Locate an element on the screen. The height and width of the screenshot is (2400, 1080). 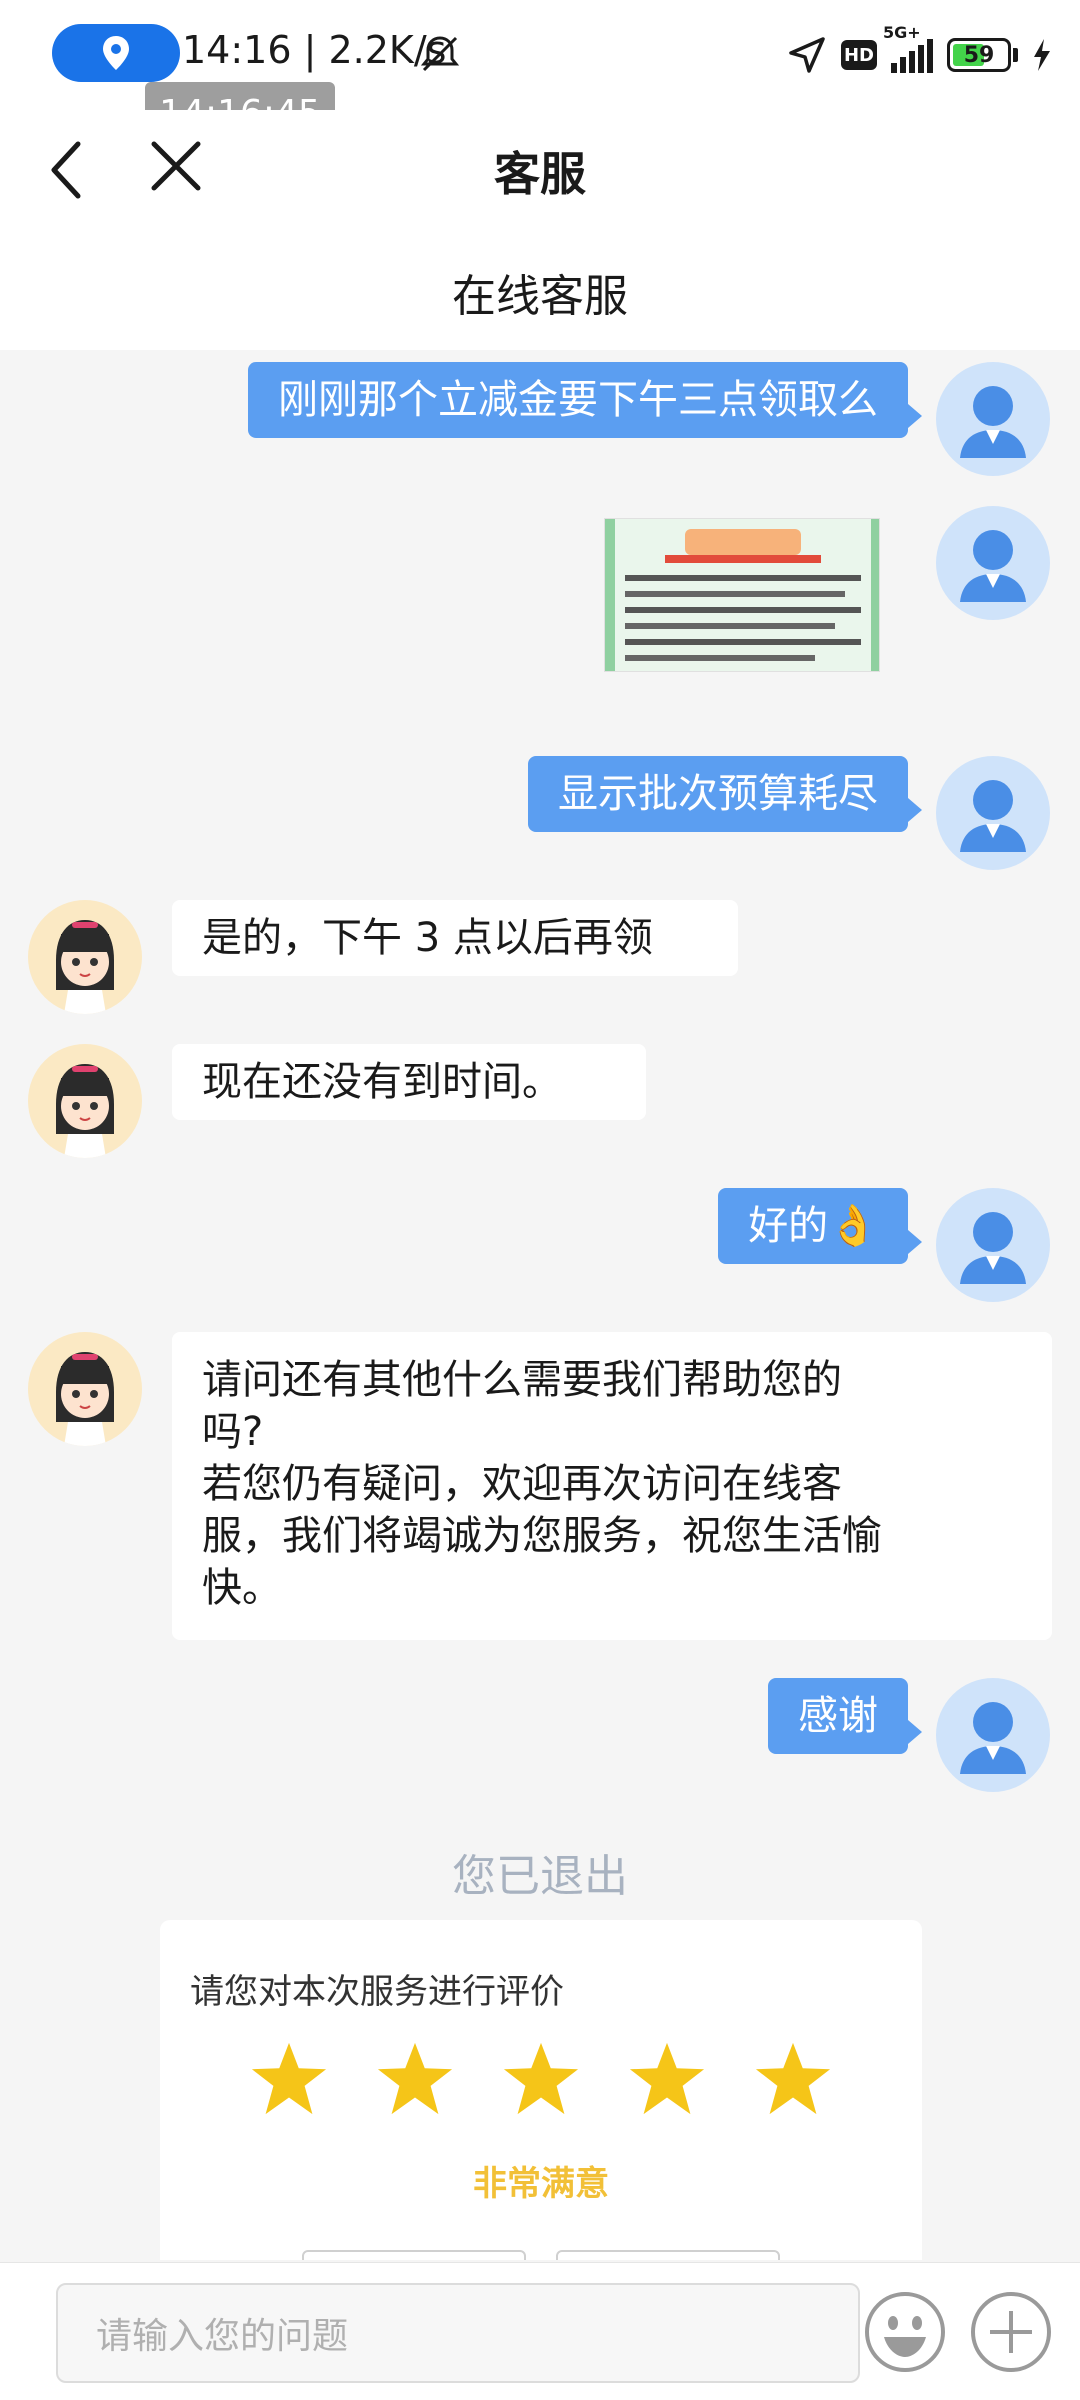
status-time-speed: 14:16 | 2.2K/s is located at coordinates (314, 50).